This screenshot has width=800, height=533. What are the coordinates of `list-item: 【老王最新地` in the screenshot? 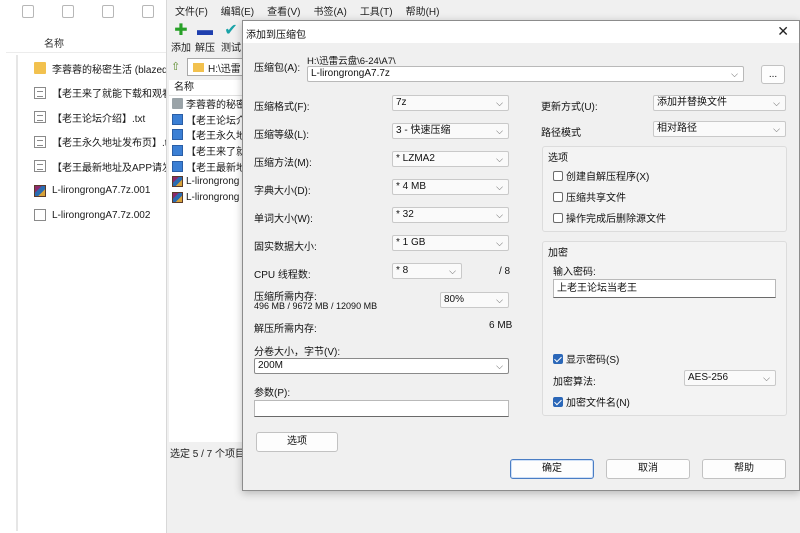 It's located at (208, 166).